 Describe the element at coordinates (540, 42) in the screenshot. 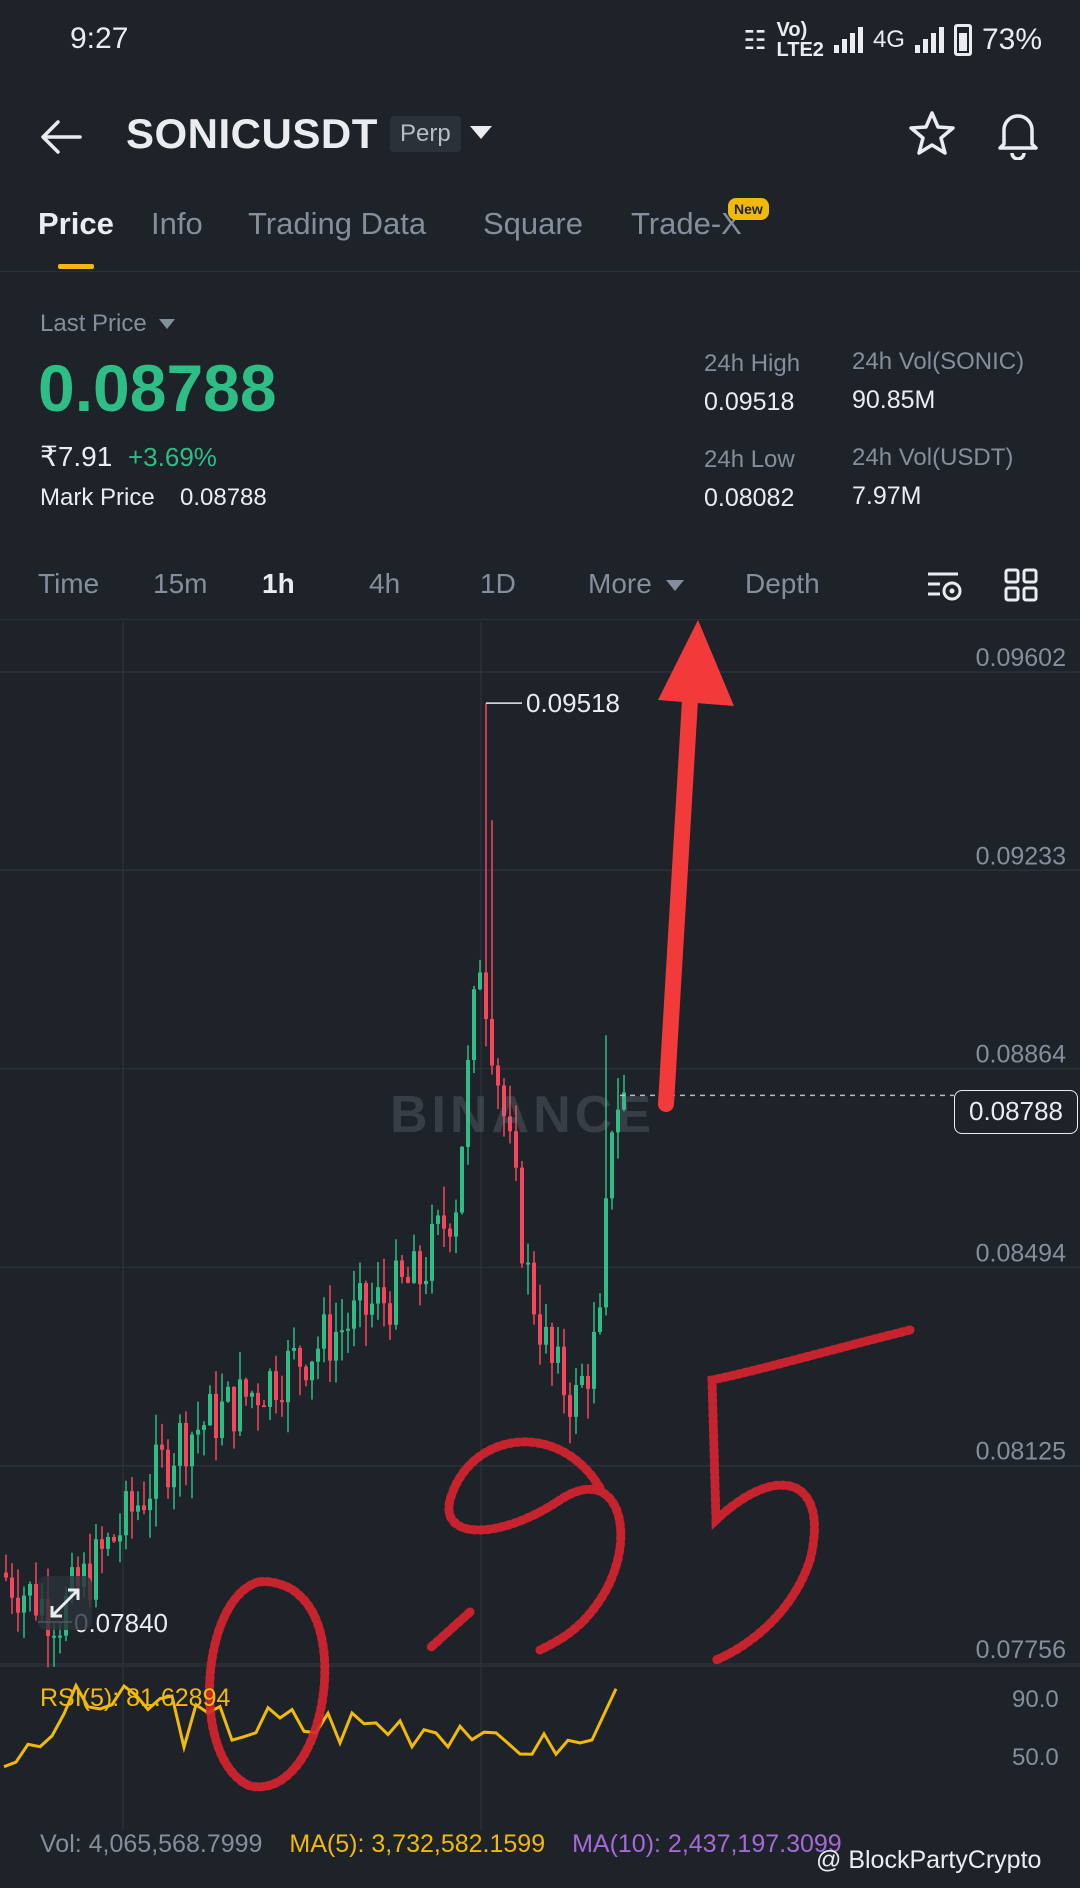

I see `status-bar: 9:27 ☷ Vo) LTE2 4G 73%` at that location.